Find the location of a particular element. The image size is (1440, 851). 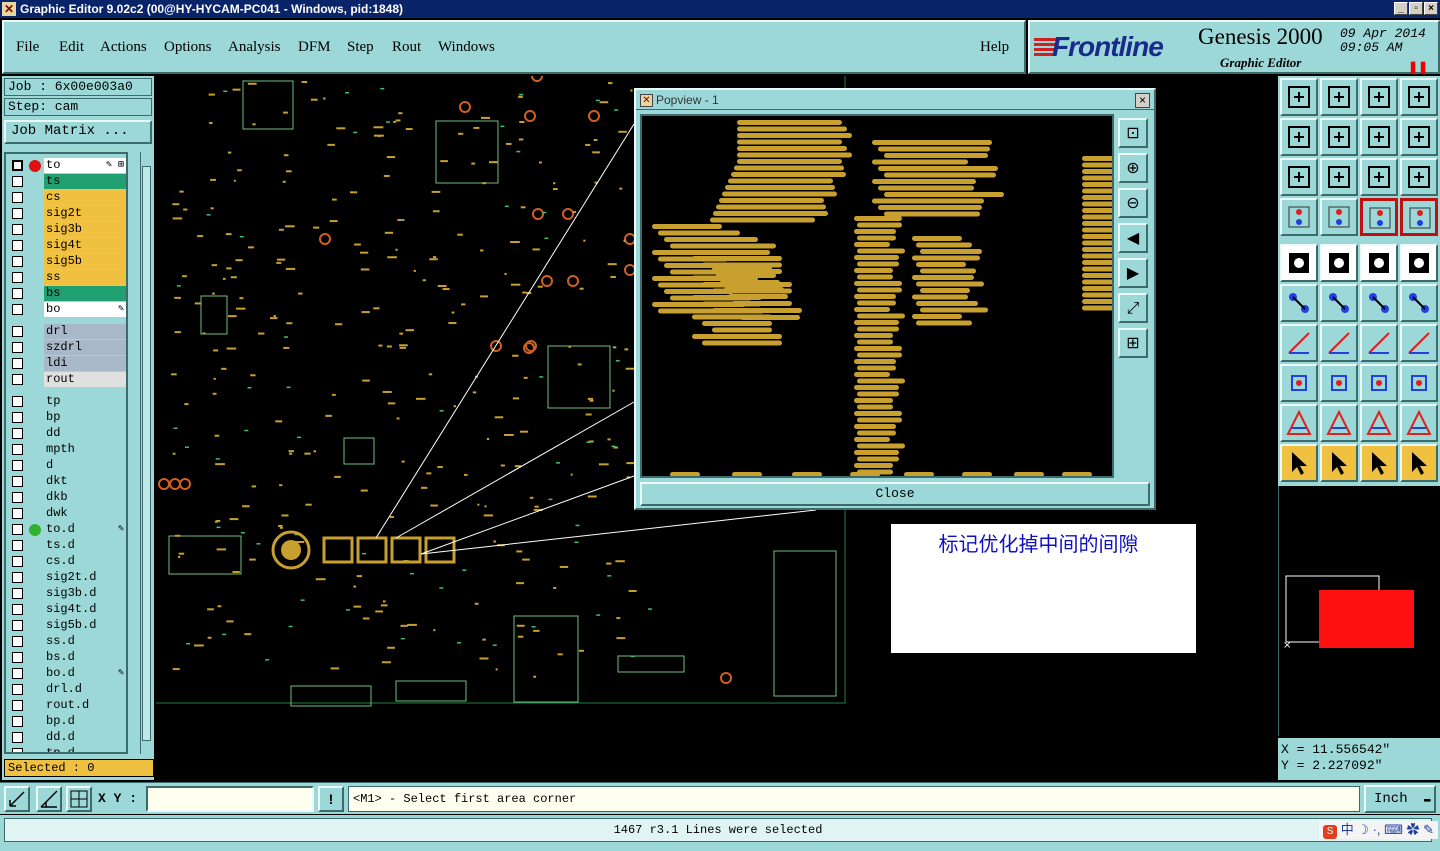

pan-left-button: ◀ is located at coordinates (1133, 238).